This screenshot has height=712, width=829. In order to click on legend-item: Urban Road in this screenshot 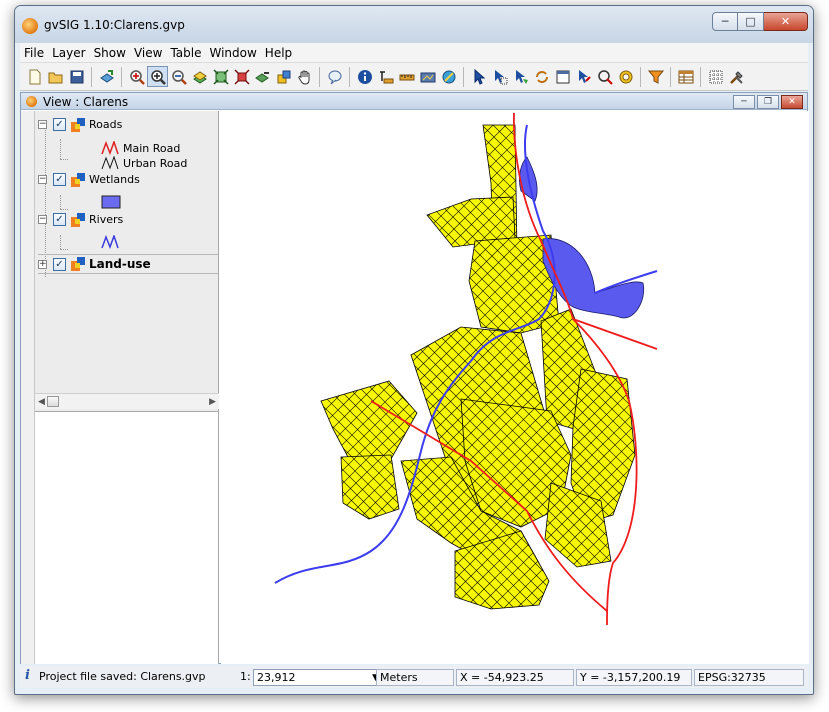, I will do `click(144, 163)`.